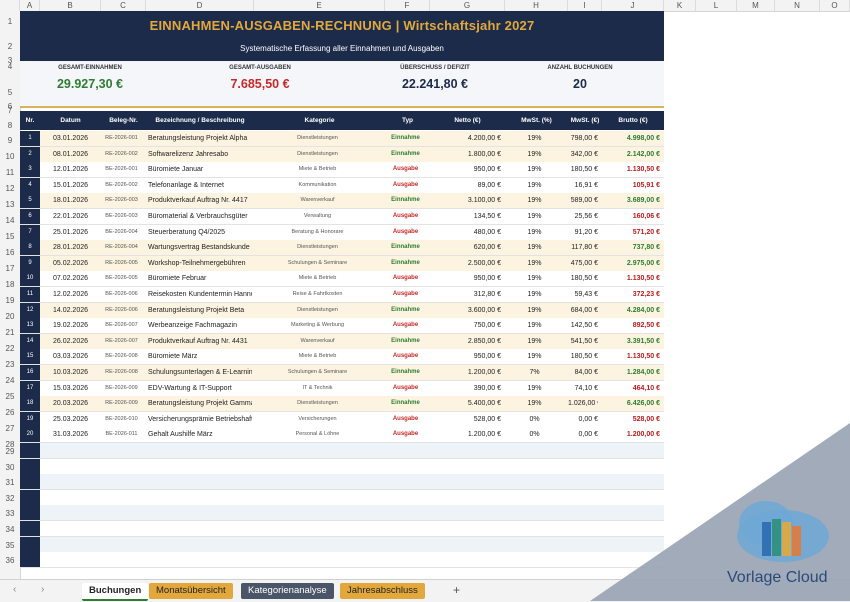 Image resolution: width=850 pixels, height=602 pixels. What do you see at coordinates (10, 545) in the screenshot?
I see `row-header: 35` at bounding box center [10, 545].